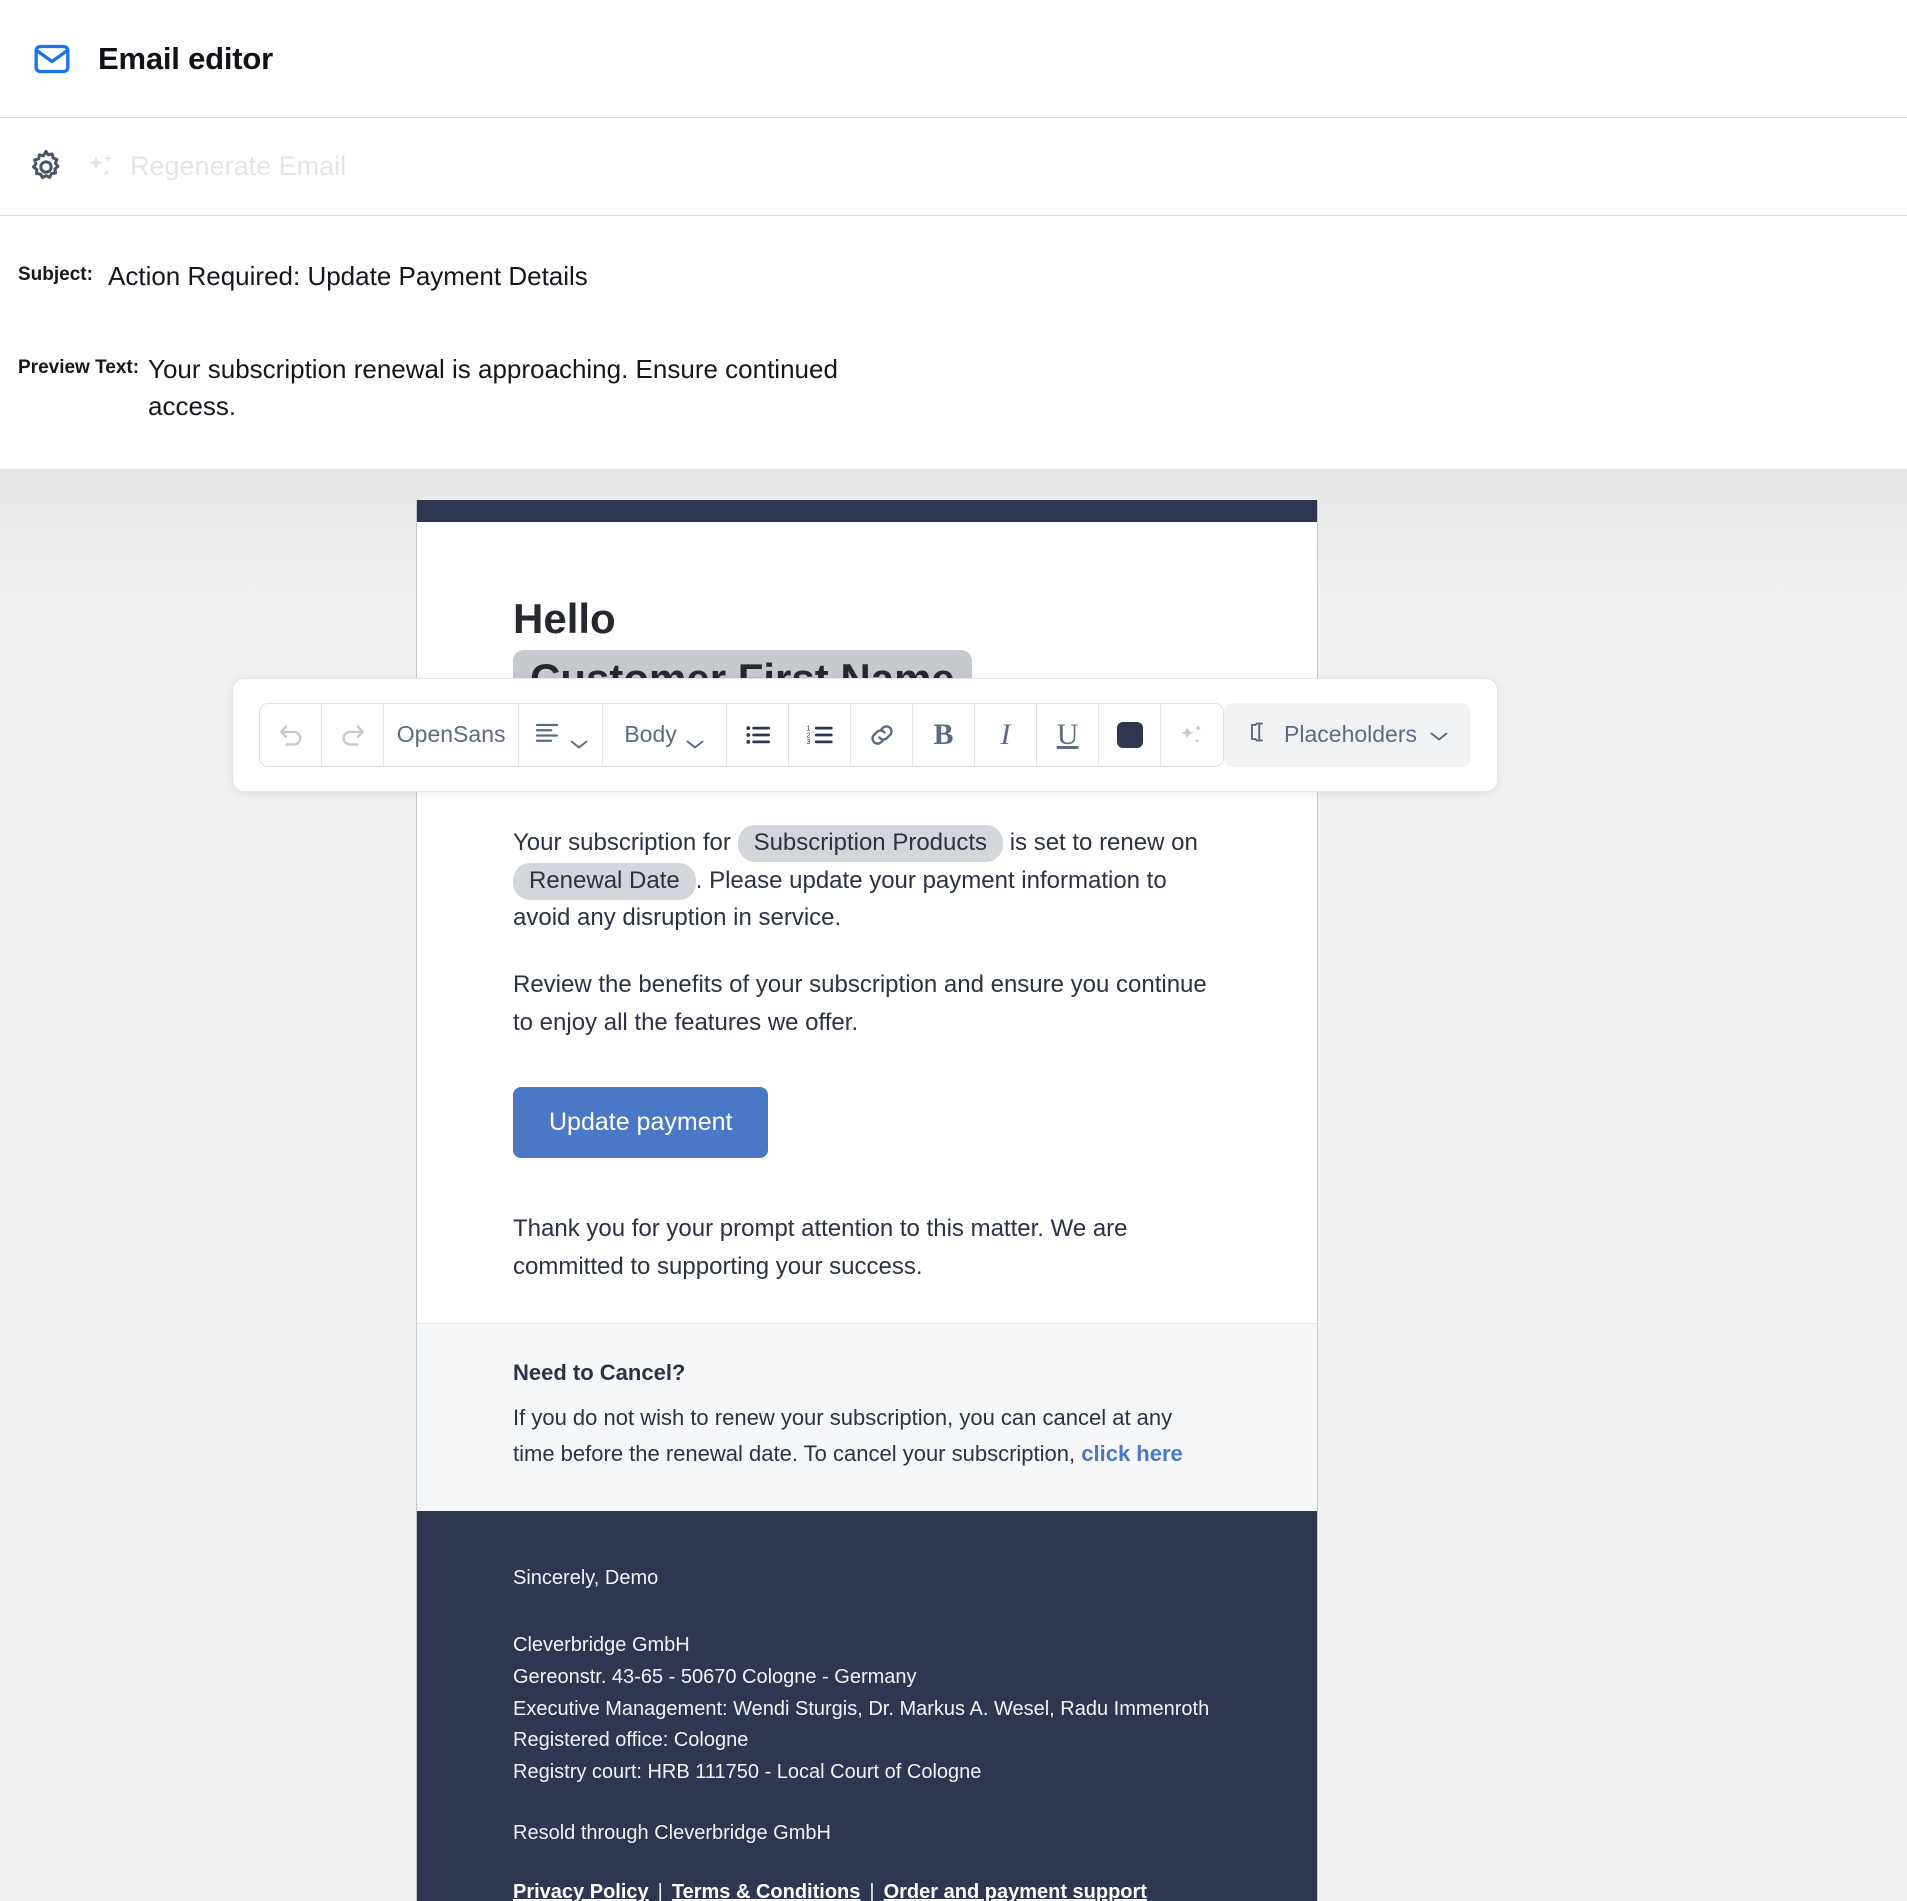 The height and width of the screenshot is (1901, 1907). I want to click on page-title: Email editor, so click(186, 58).